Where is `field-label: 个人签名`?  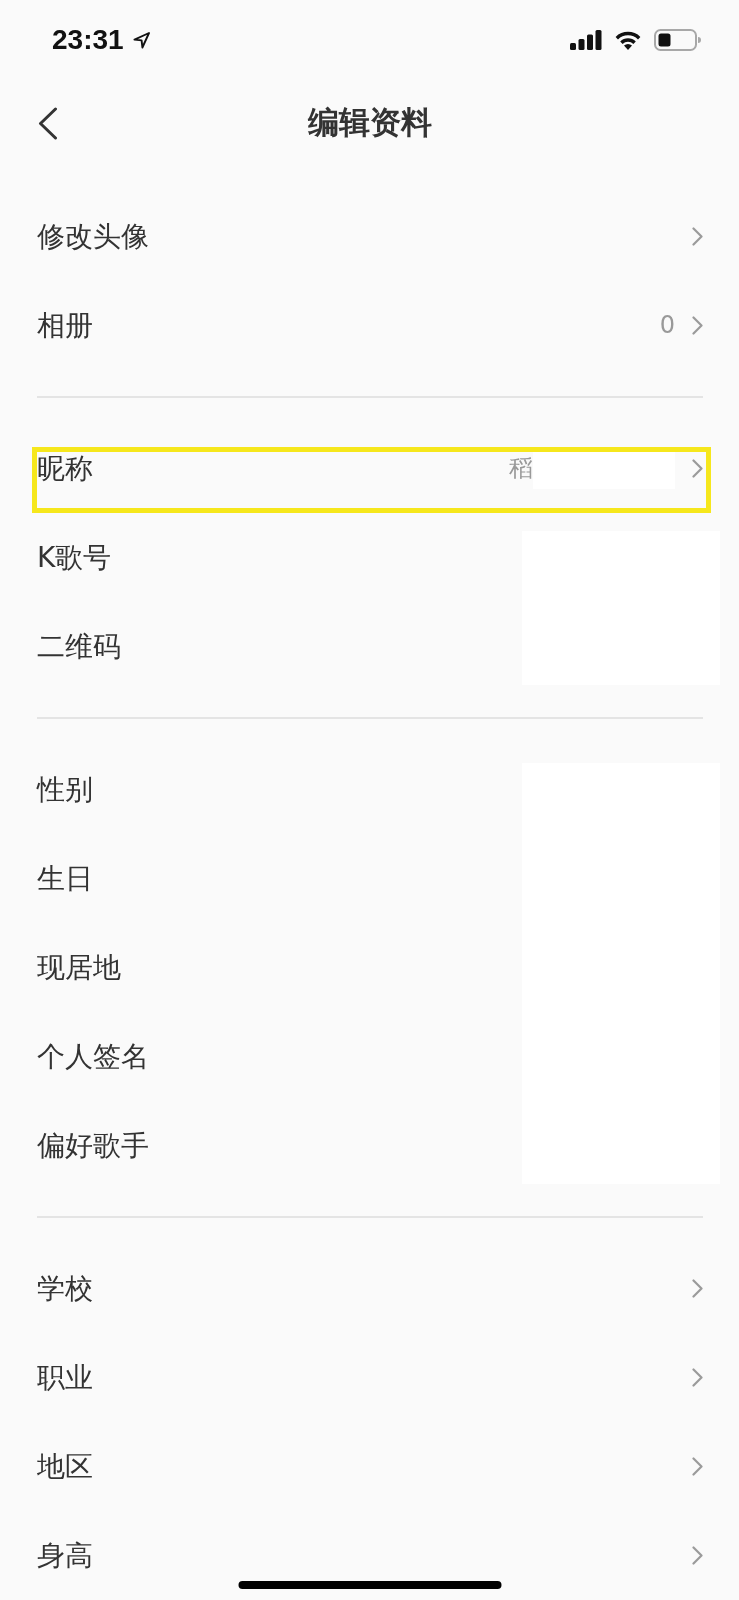 field-label: 个人签名 is located at coordinates (93, 1056).